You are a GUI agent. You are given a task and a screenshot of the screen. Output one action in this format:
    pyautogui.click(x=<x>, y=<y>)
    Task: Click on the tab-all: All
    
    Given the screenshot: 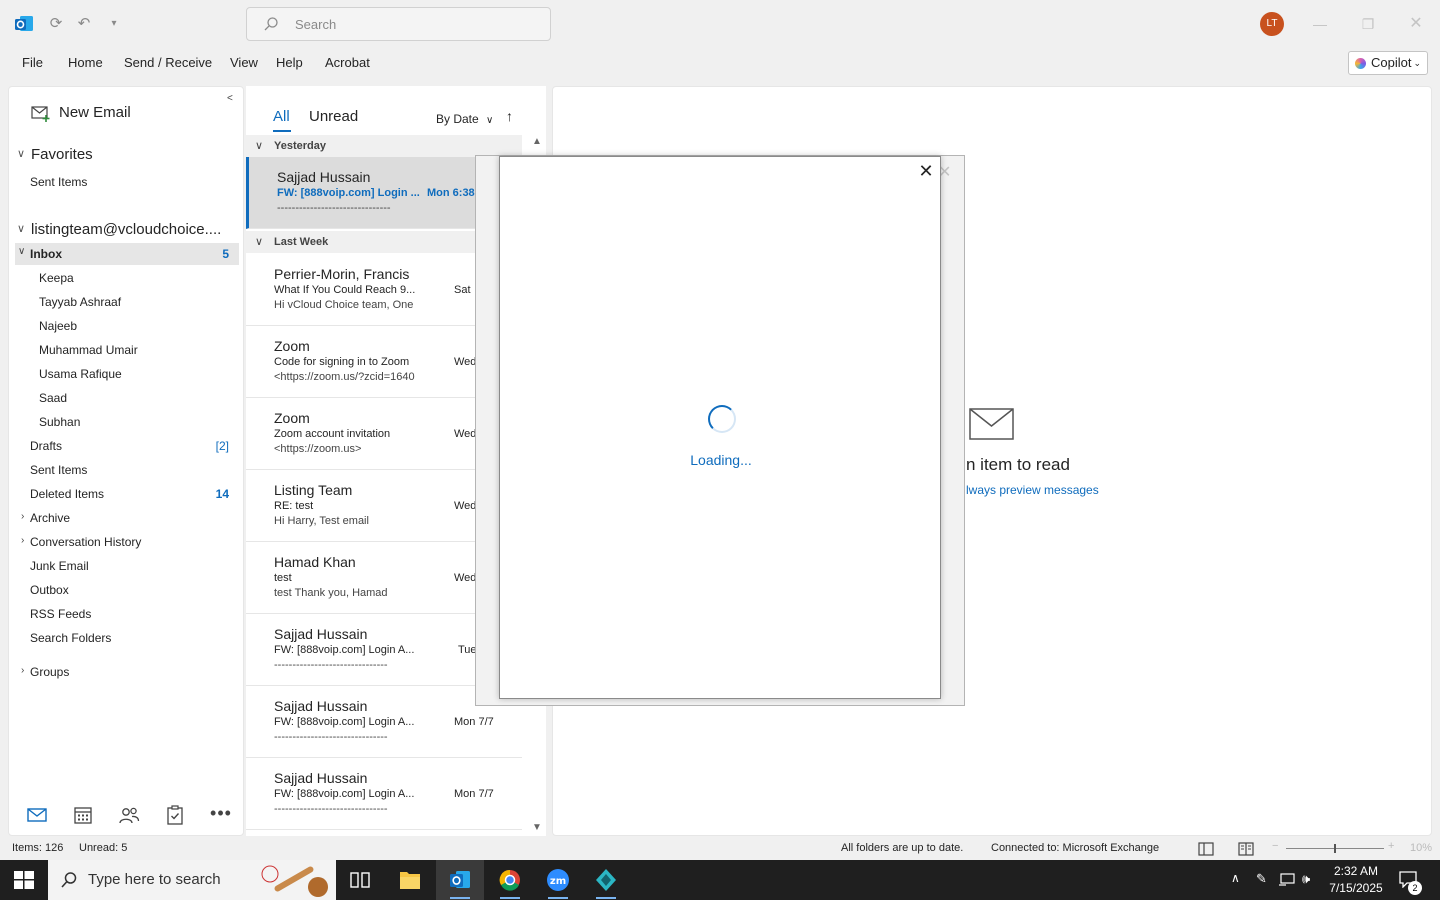 What is the action you would take?
    pyautogui.click(x=281, y=116)
    